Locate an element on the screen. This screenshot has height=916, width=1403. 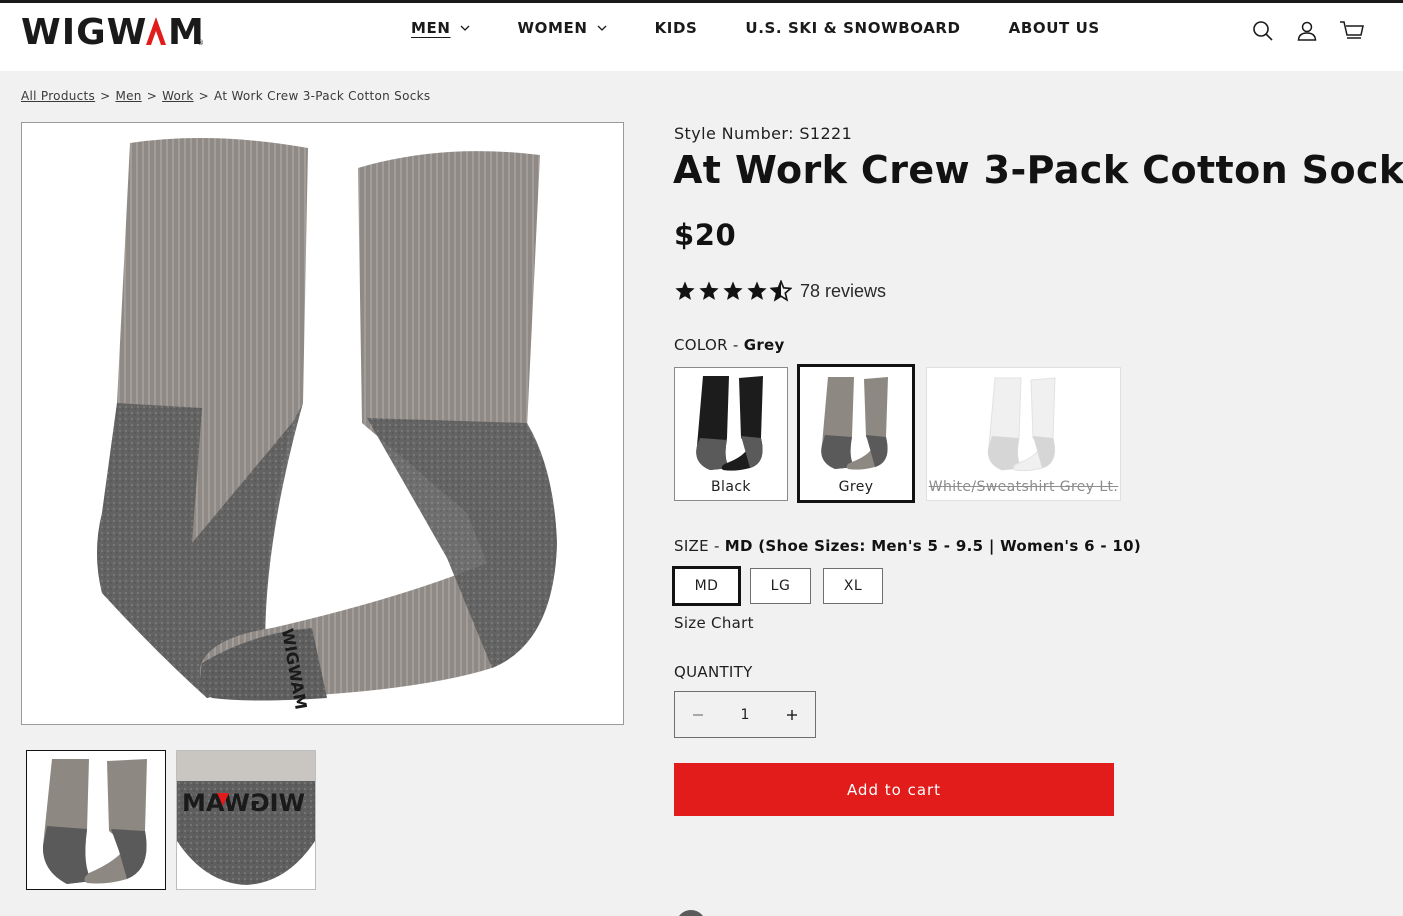
breadcrumb-link-work: Work is located at coordinates (178, 96).